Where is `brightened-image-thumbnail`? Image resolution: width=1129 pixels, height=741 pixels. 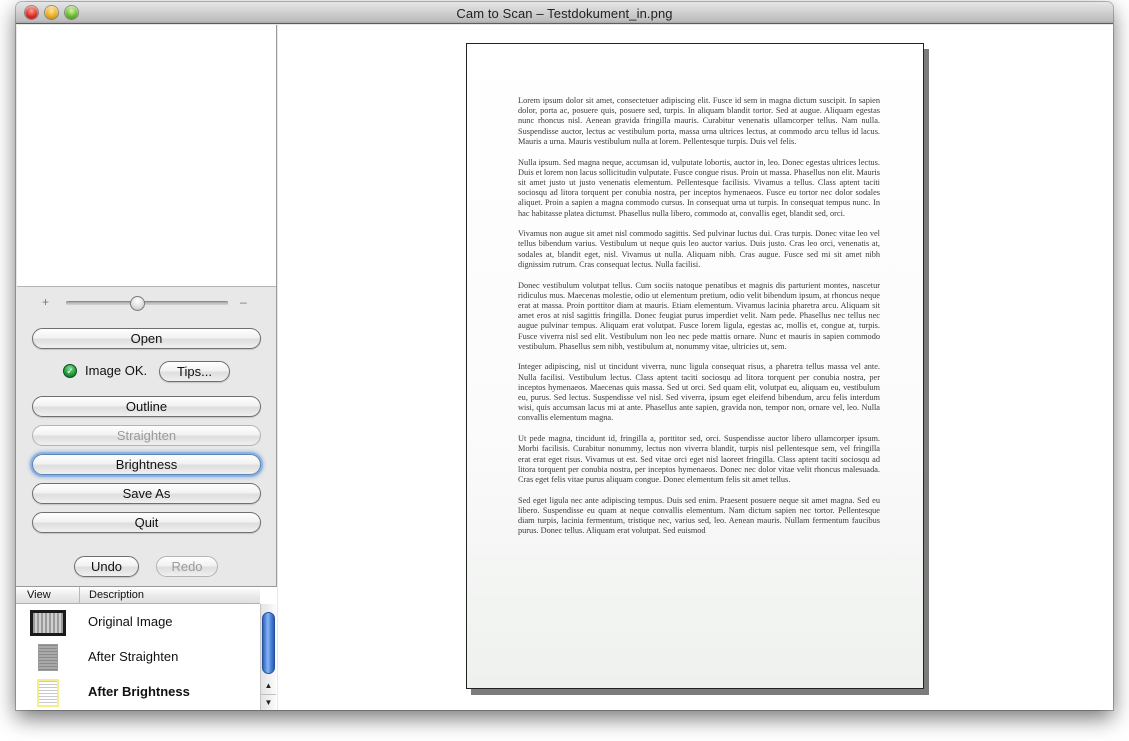
brightened-image-thumbnail is located at coordinates (48, 692).